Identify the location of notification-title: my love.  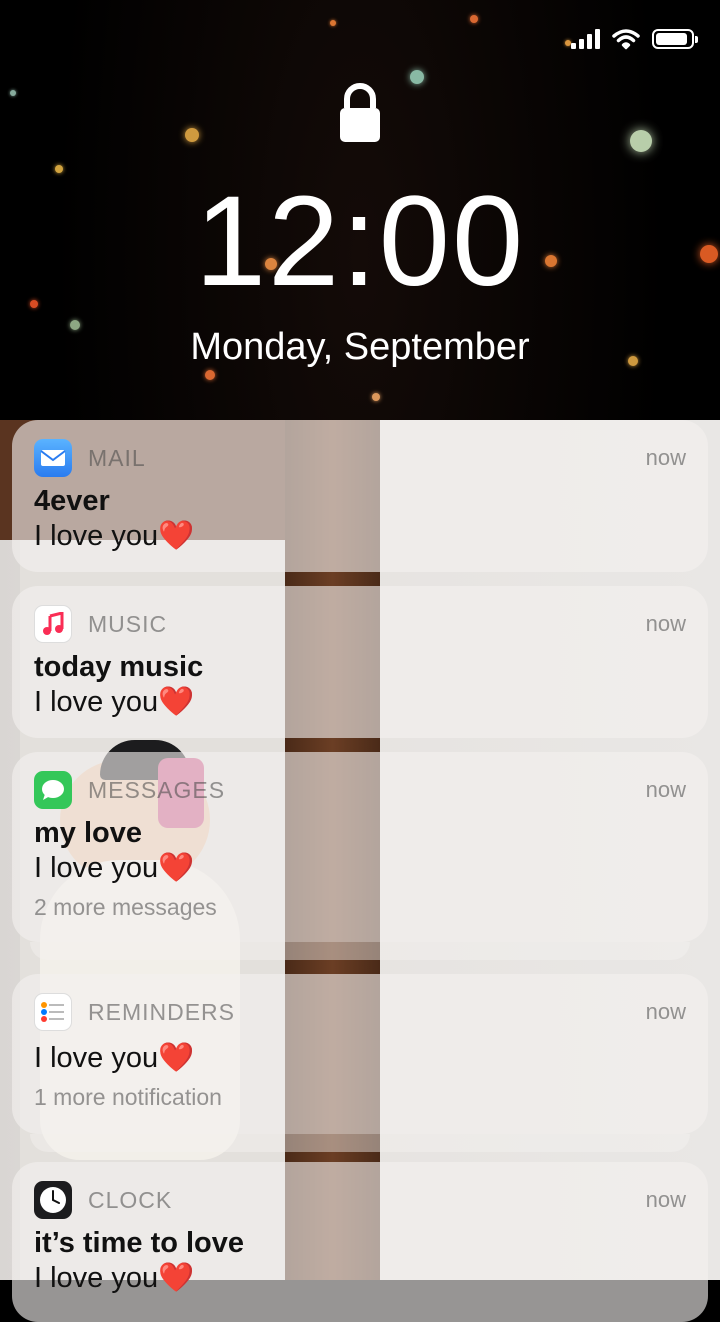
(88, 833).